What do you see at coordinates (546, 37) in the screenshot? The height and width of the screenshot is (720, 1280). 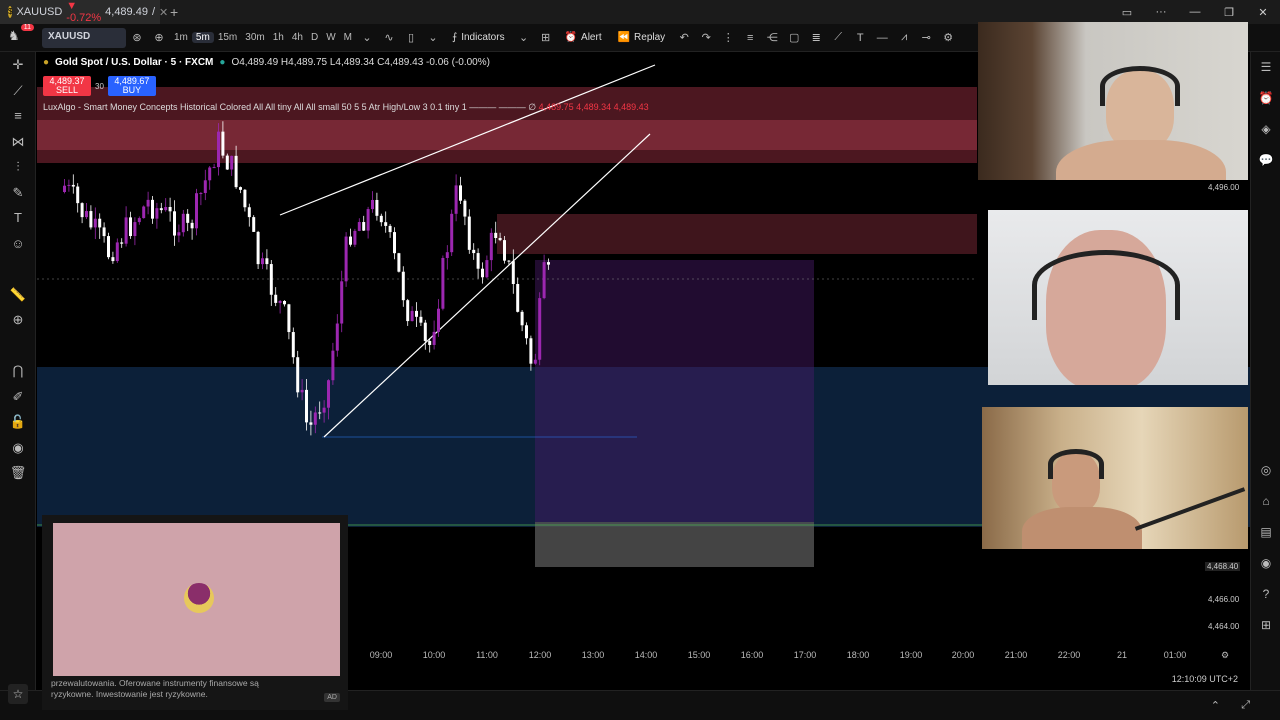 I see `layout-icon: ⊞` at bounding box center [546, 37].